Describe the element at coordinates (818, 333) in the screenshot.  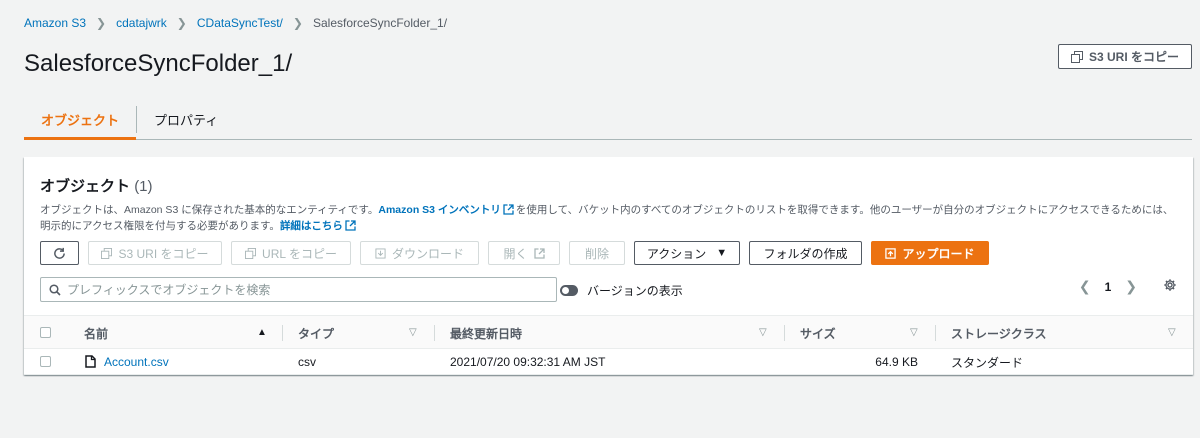
I see `column-header-size: サイズ` at that location.